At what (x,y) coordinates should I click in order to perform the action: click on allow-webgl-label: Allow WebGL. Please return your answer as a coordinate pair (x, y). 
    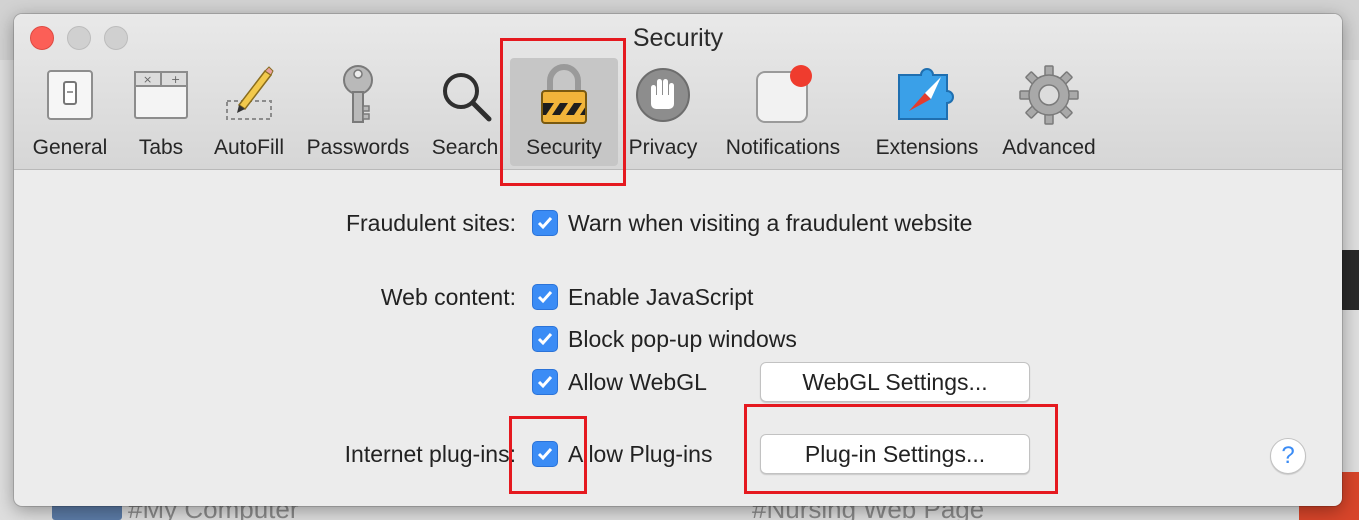
    Looking at the image, I should click on (637, 382).